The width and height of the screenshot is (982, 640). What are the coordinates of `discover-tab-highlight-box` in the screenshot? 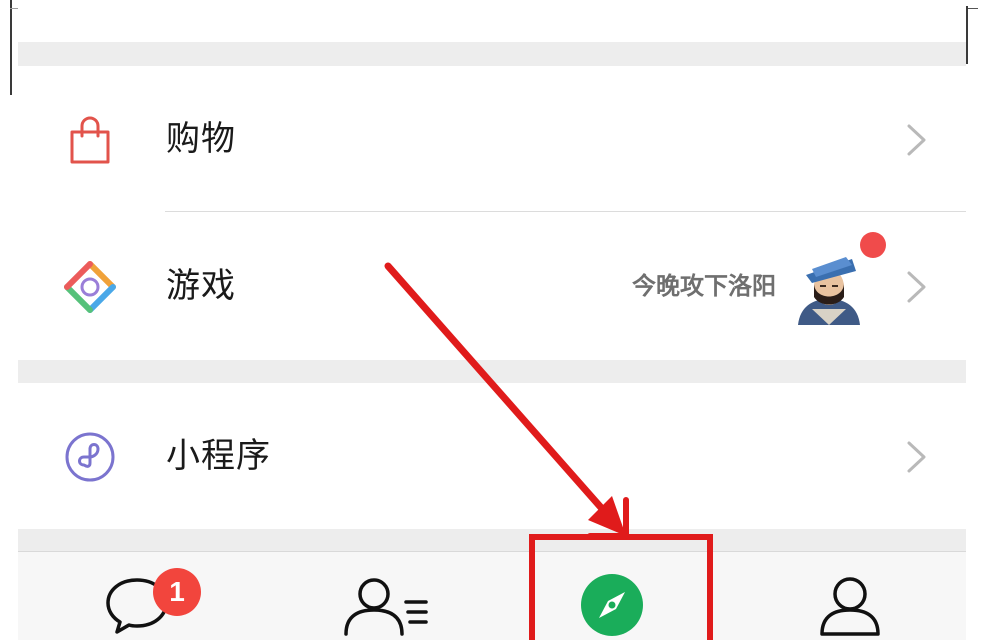 It's located at (621, 587).